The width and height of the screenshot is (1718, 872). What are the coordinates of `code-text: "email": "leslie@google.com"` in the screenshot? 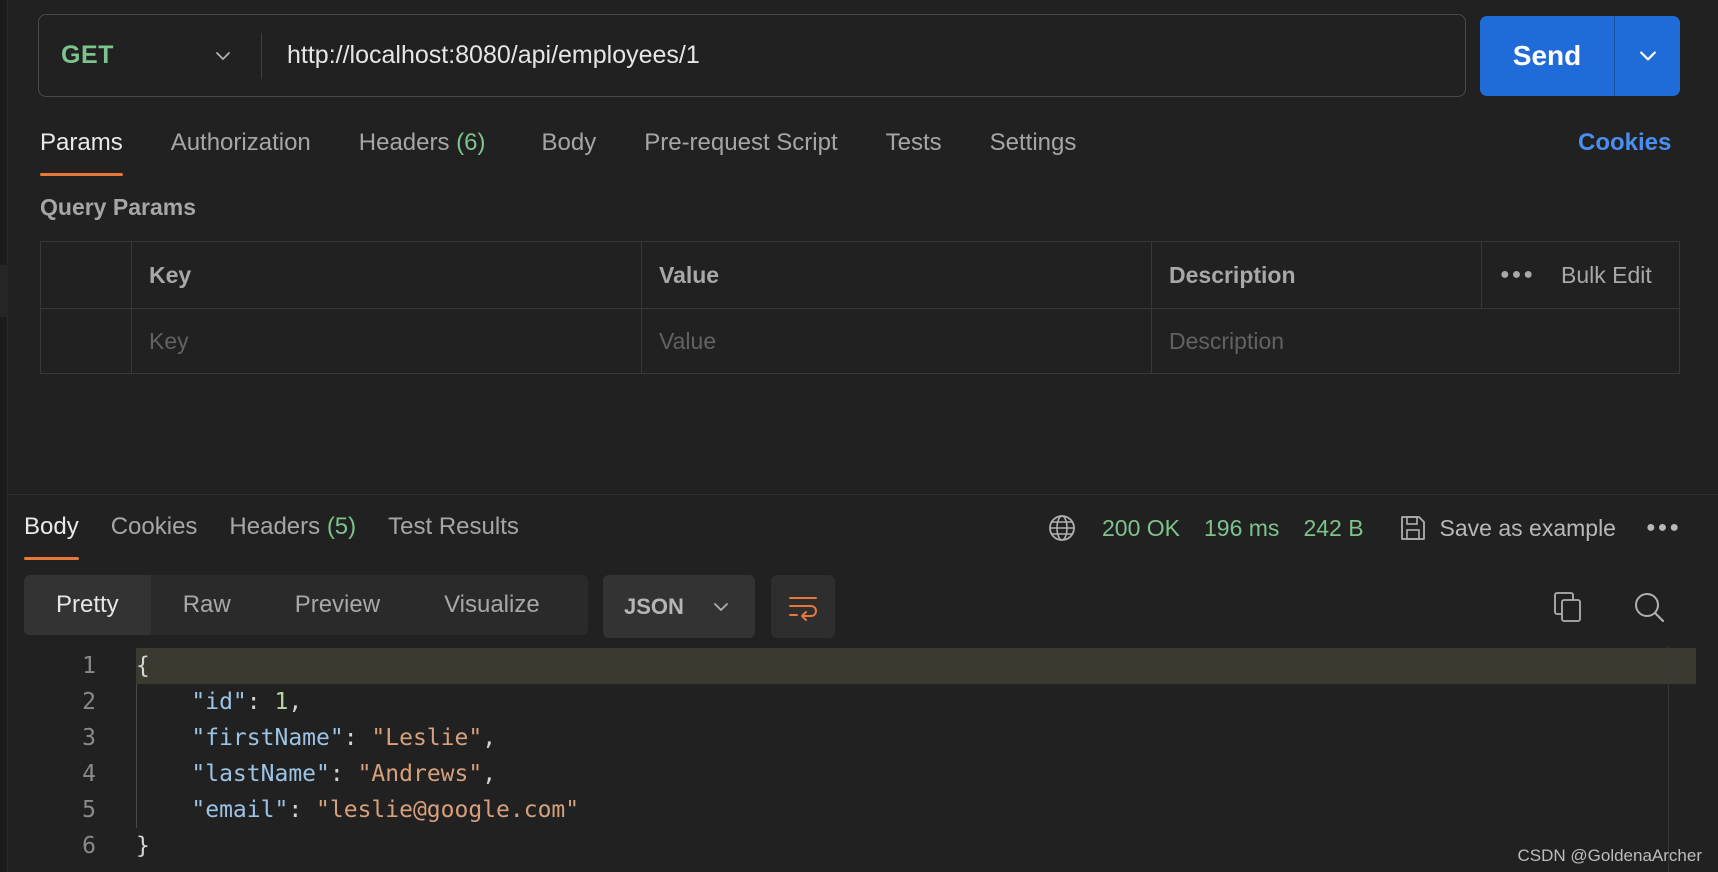 It's located at (385, 810).